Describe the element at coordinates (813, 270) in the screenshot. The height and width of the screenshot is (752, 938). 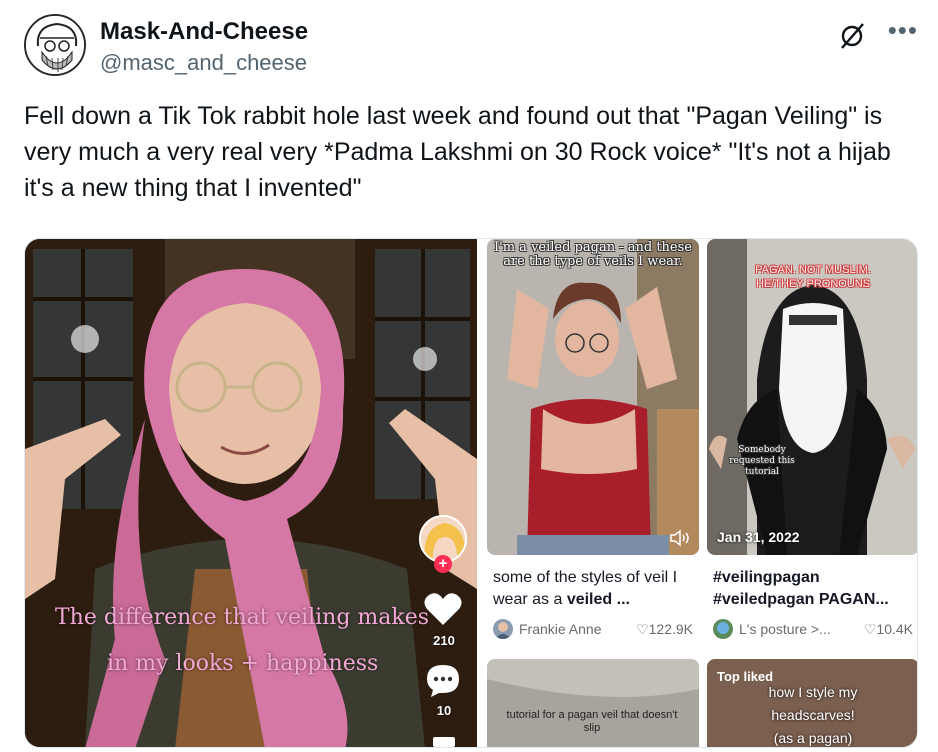
I see `thumbnail-line1: PAGAN. NOT MUSLIM.` at that location.